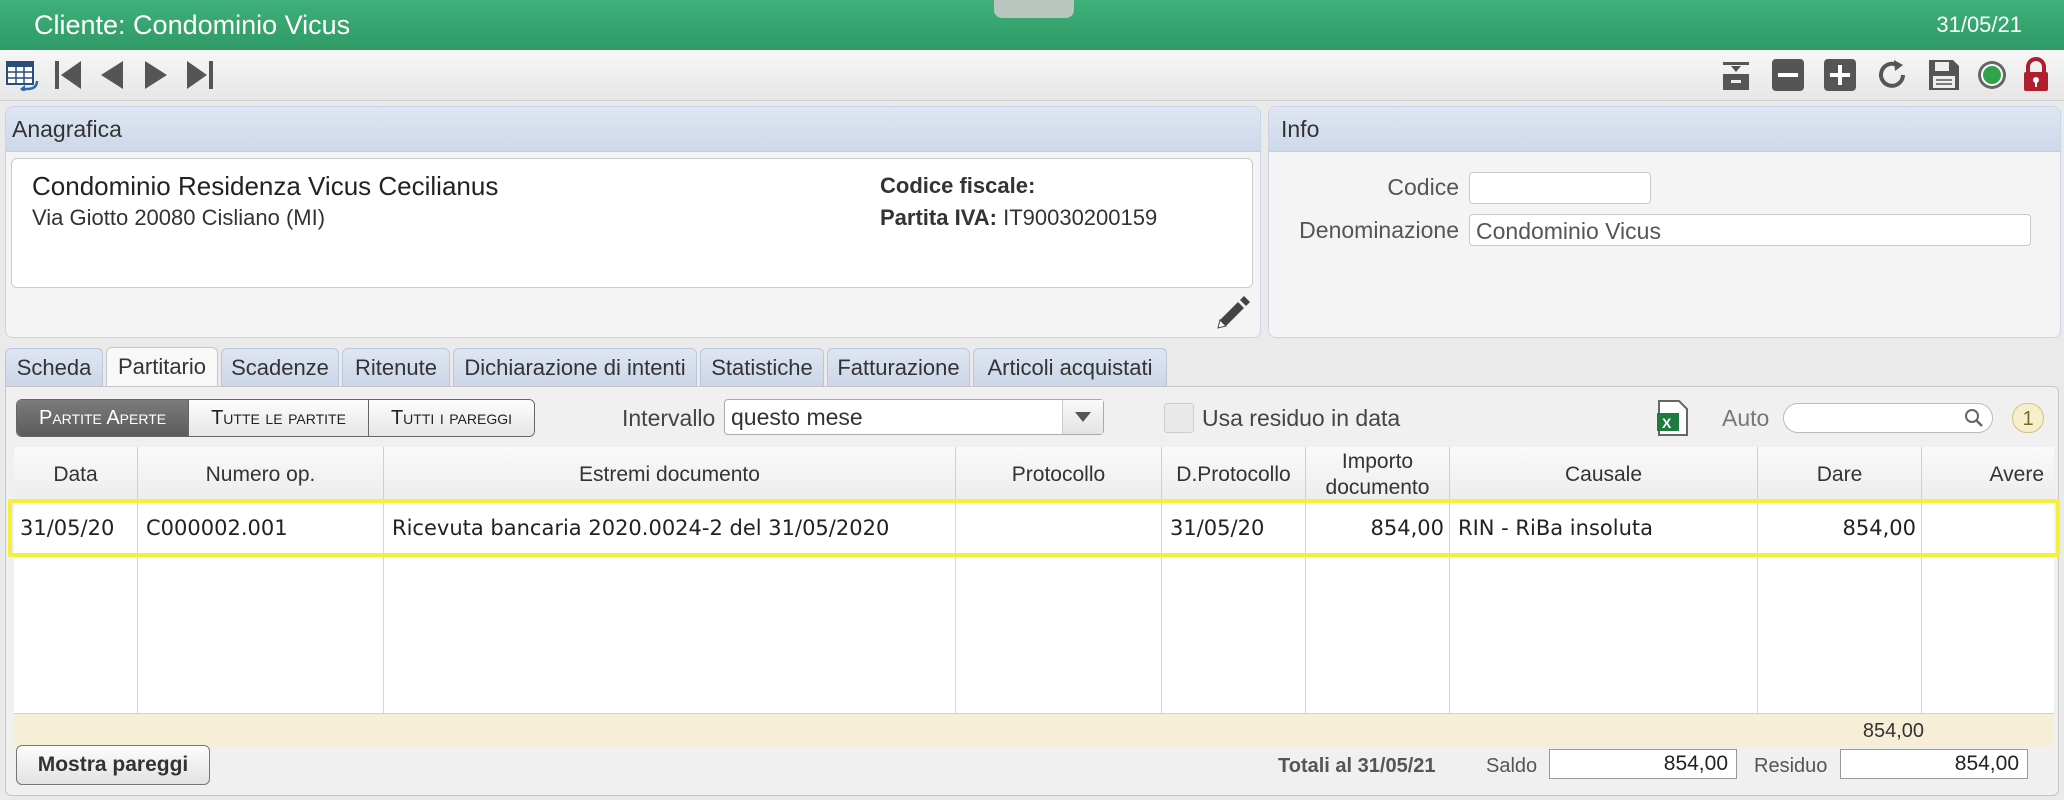 The image size is (2064, 800). I want to click on partita-iva-value: IT90030200159, so click(1080, 217).